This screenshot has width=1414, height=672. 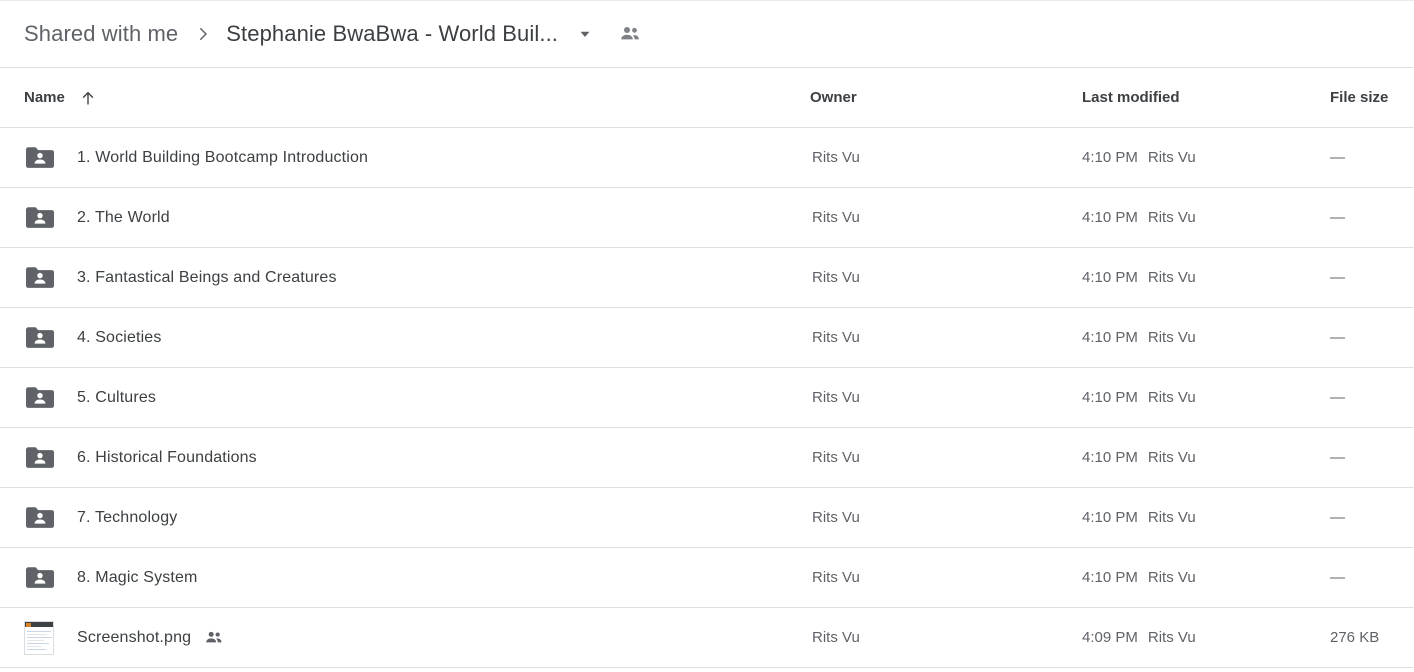 I want to click on file-name-cell: 5. Cultures, so click(x=90, y=398).